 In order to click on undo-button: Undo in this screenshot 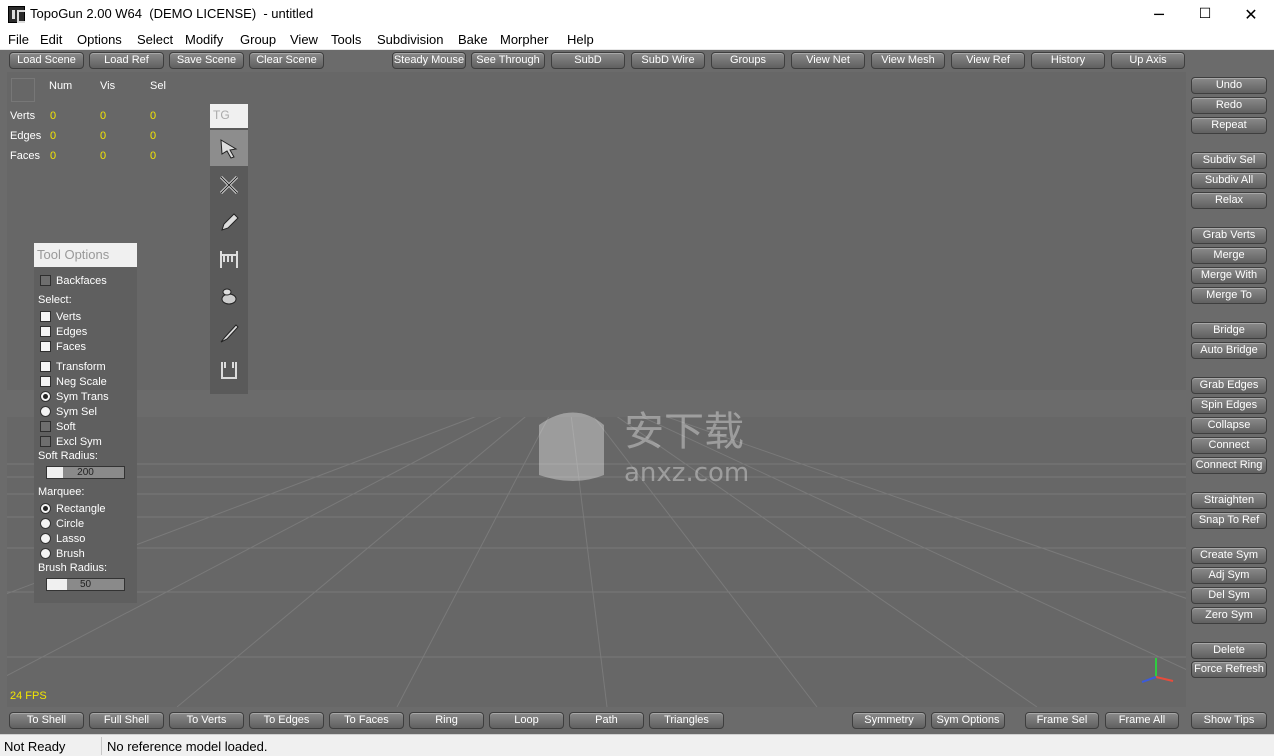, I will do `click(1229, 85)`.